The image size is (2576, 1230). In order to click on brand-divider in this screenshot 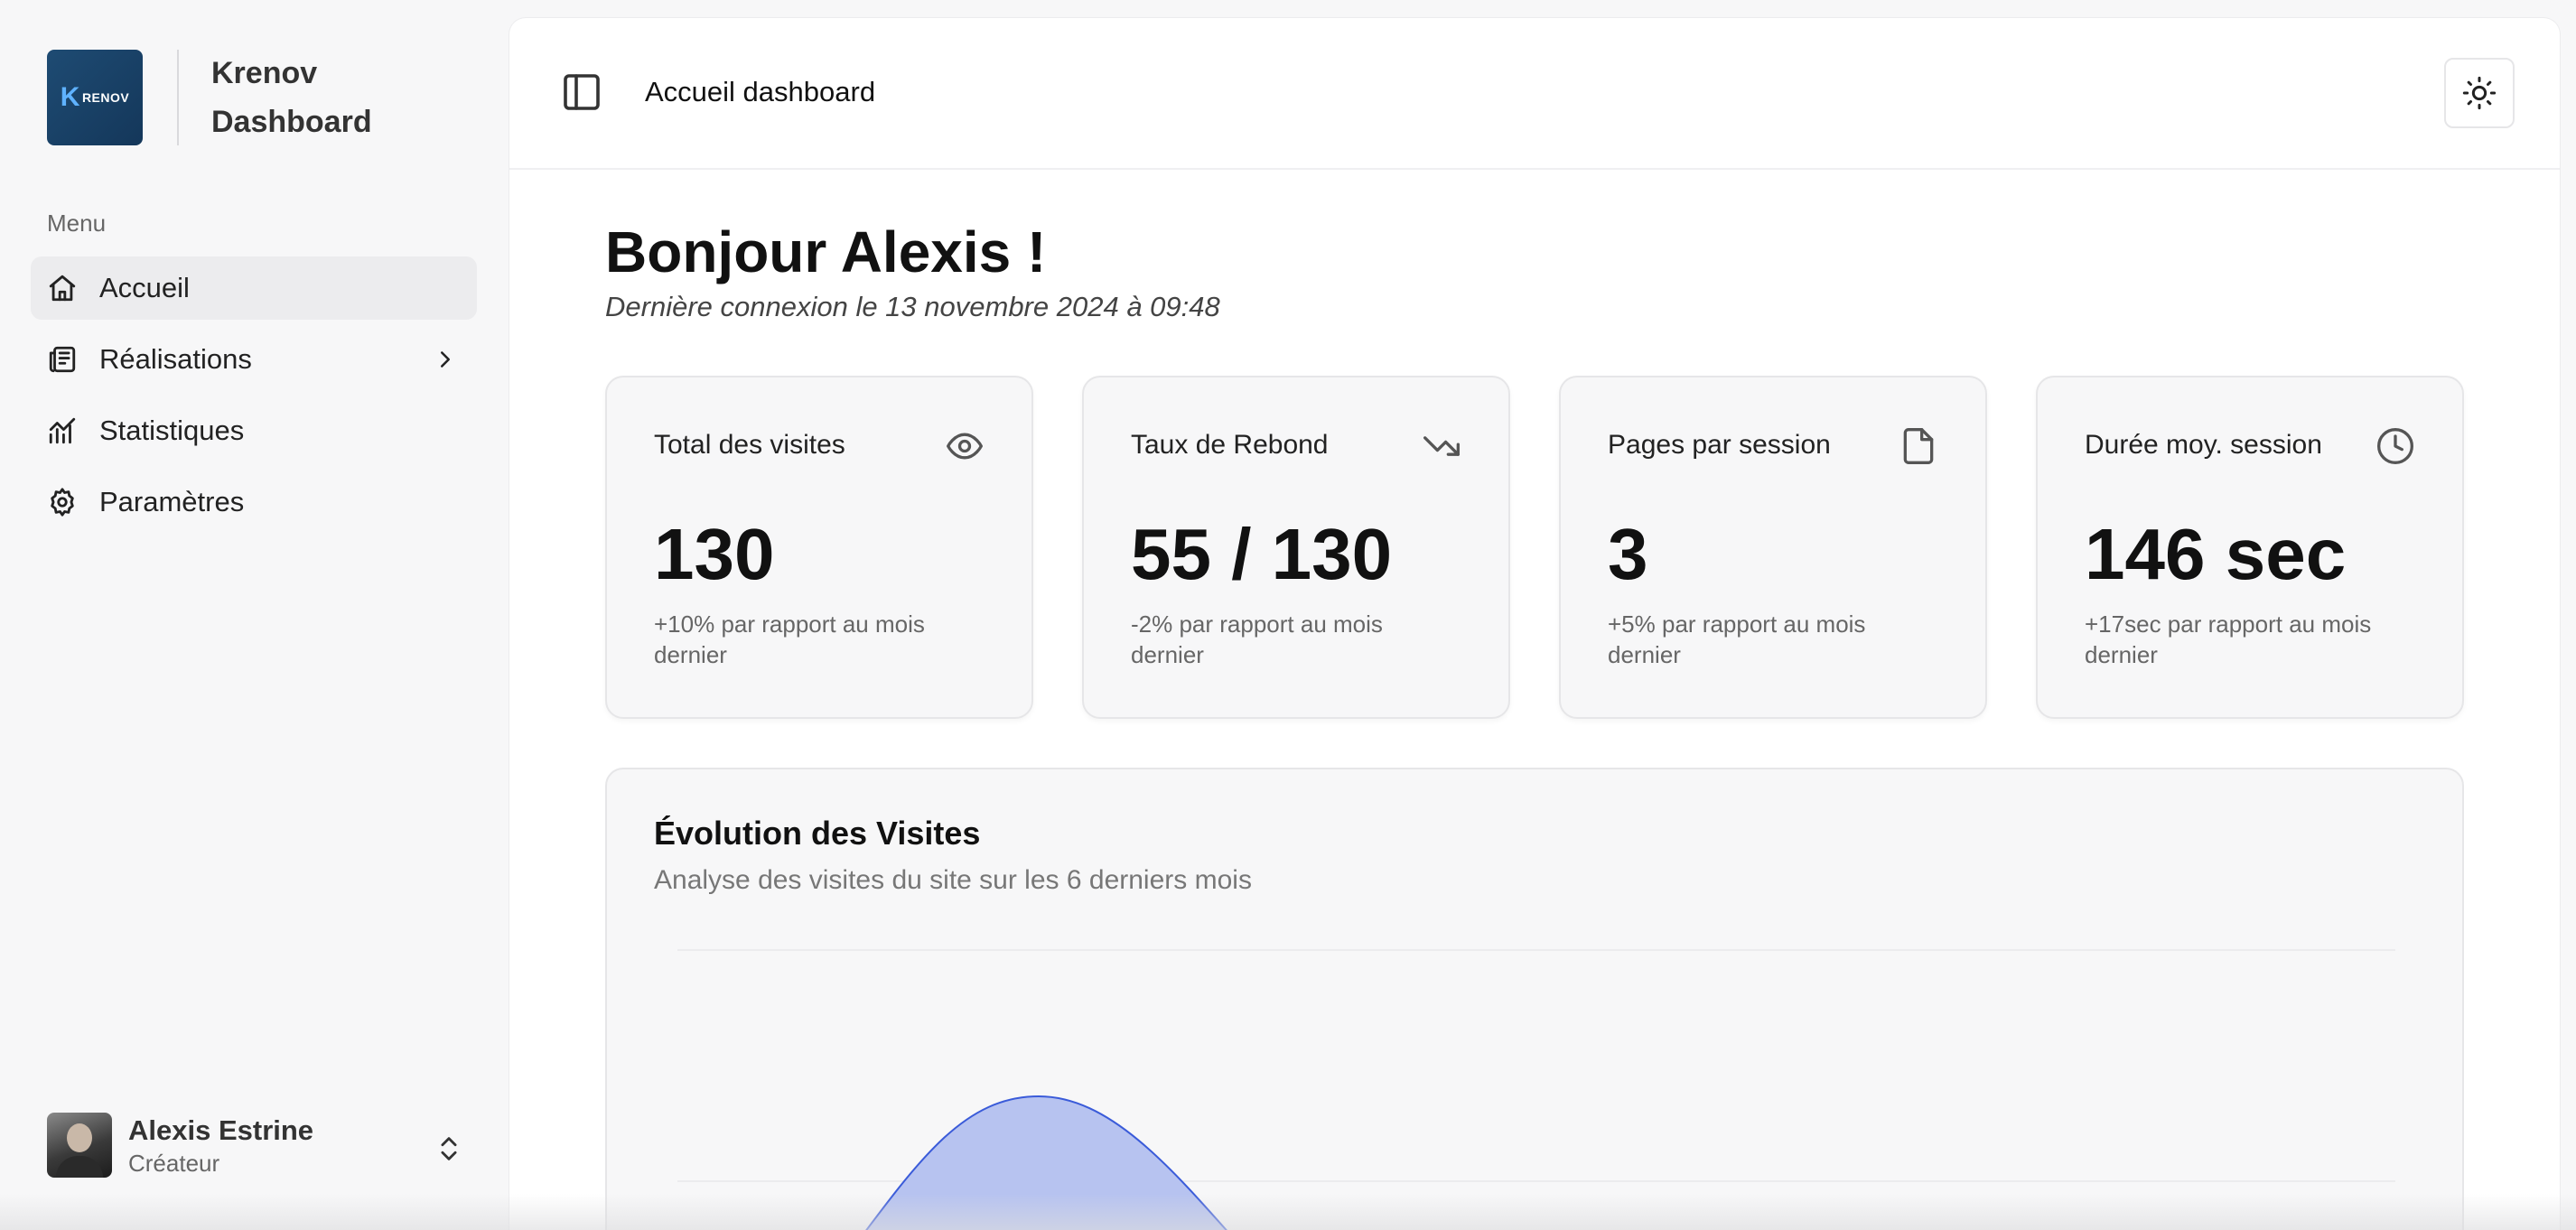, I will do `click(178, 97)`.